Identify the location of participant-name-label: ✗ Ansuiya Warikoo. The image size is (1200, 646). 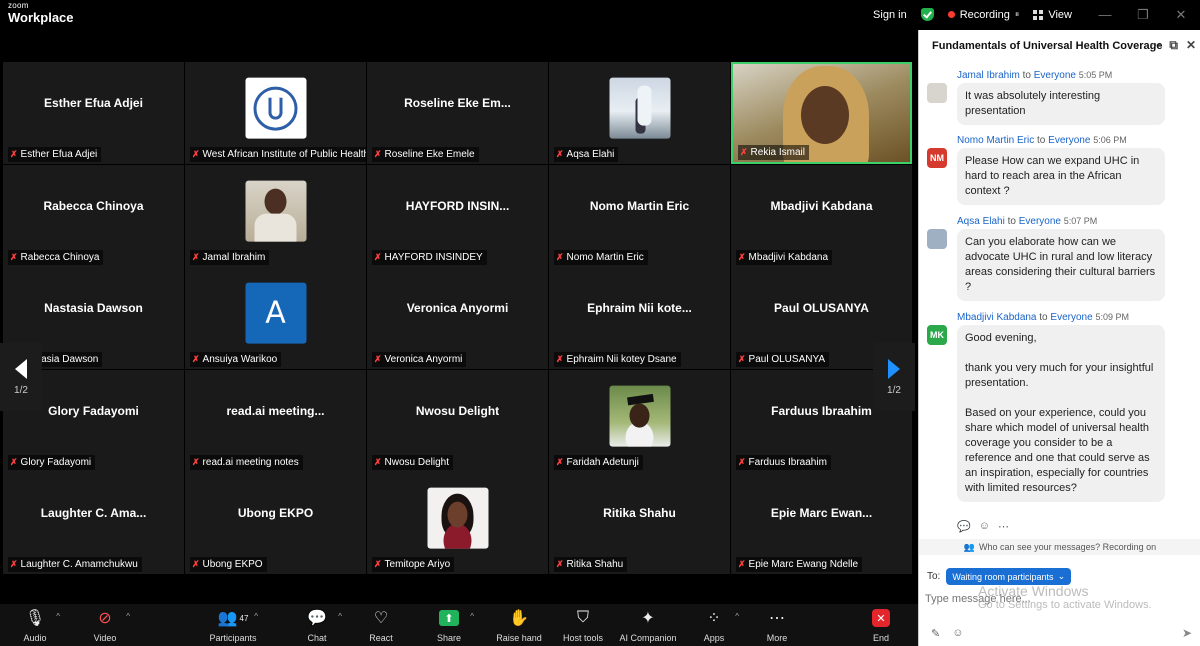
(236, 359).